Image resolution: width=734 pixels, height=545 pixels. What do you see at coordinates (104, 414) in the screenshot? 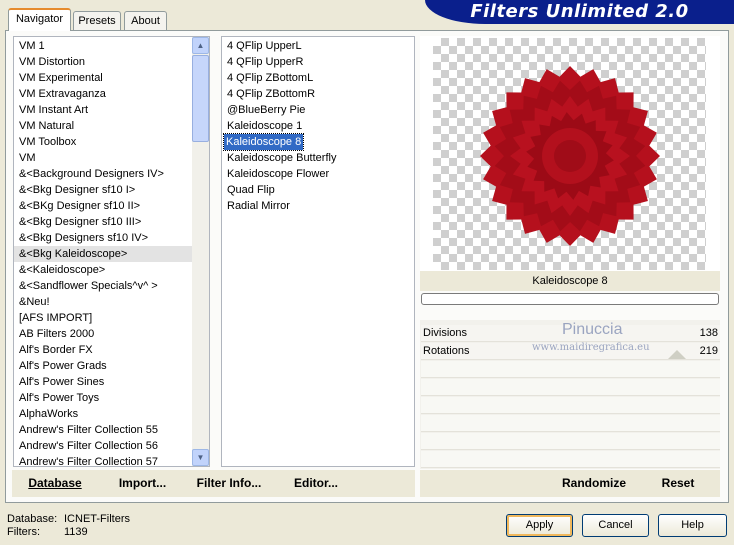
I see `category-item: AlphaWorks` at bounding box center [104, 414].